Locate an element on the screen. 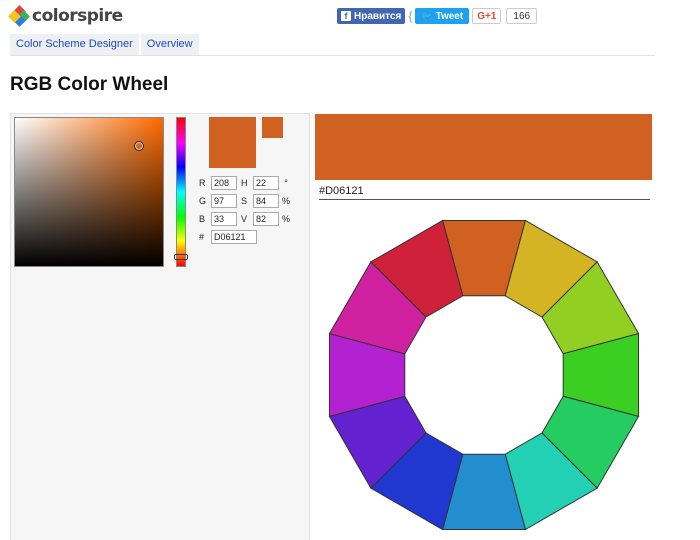 The image size is (700, 540). colorspire-logo-icon is located at coordinates (19, 16).